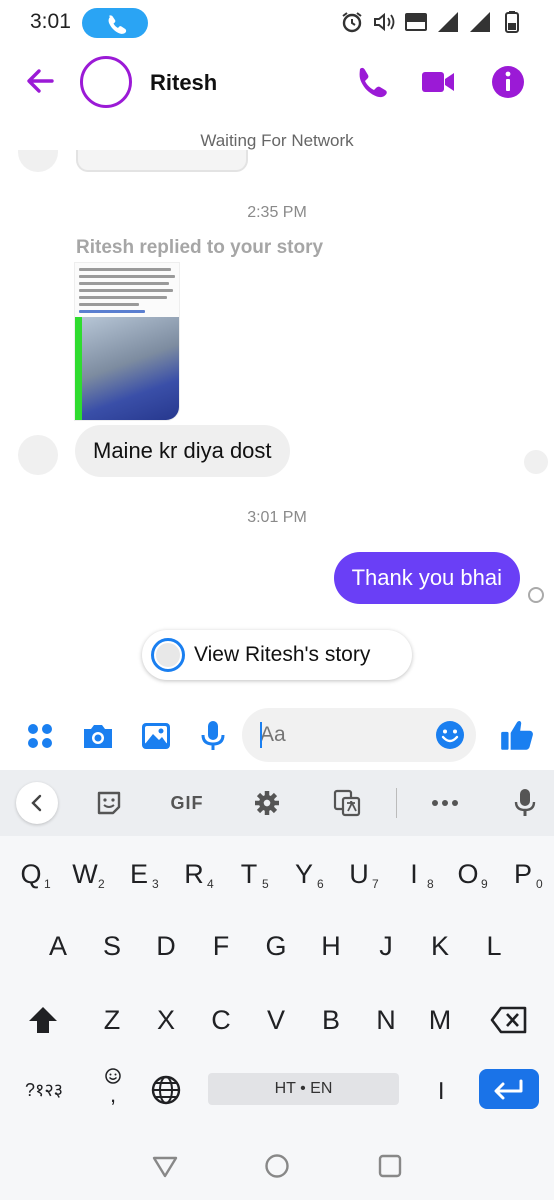 The height and width of the screenshot is (1200, 554). Describe the element at coordinates (426, 578) in the screenshot. I see `outgoing-message: Thank you bhai` at that location.